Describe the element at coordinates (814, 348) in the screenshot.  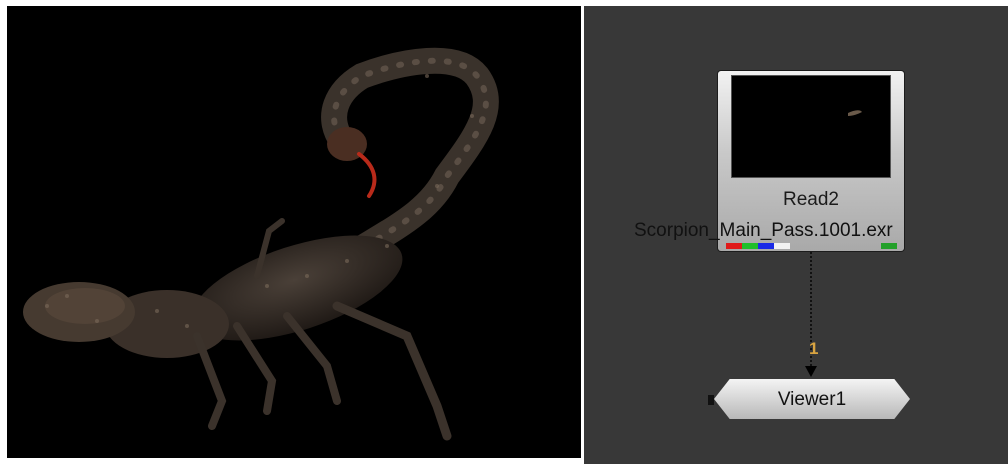
I see `input-number-label: 1` at that location.